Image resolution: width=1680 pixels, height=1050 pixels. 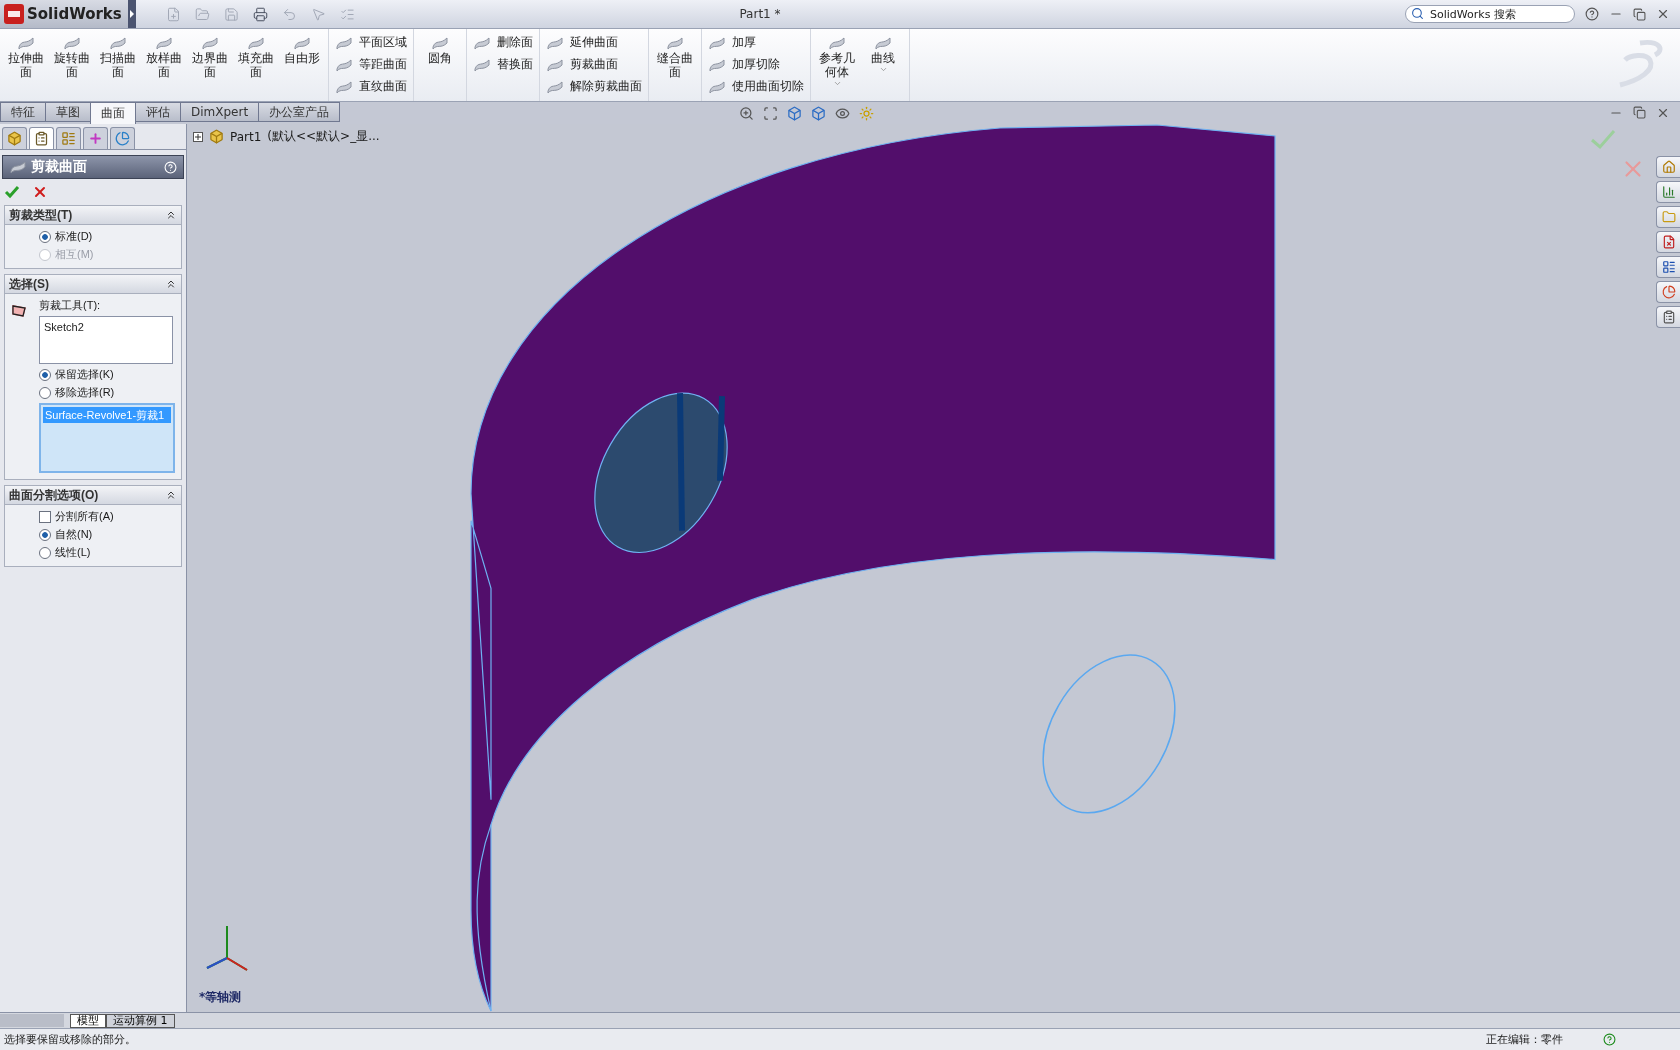 I want to click on field-label: 剪裁工具(T):, so click(x=70, y=305).